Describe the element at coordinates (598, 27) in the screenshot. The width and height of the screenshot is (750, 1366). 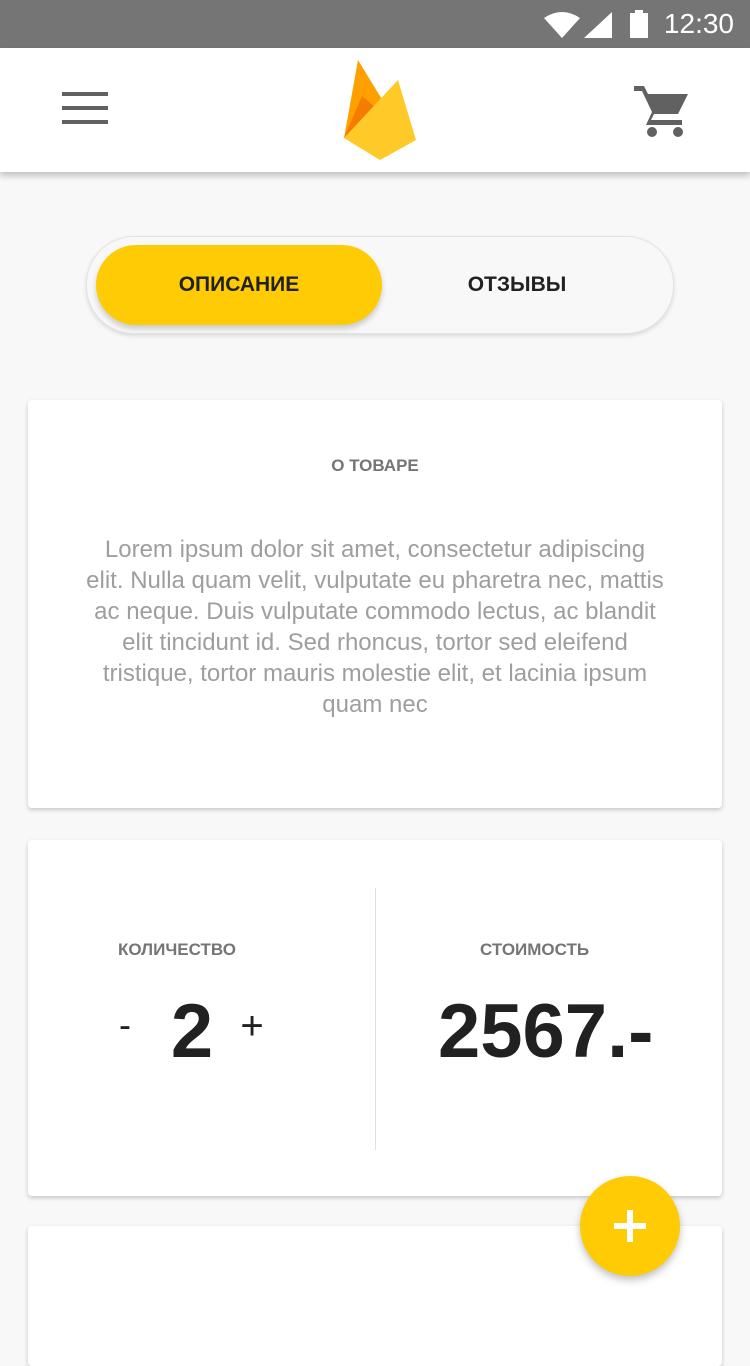
I see `signal-icon` at that location.